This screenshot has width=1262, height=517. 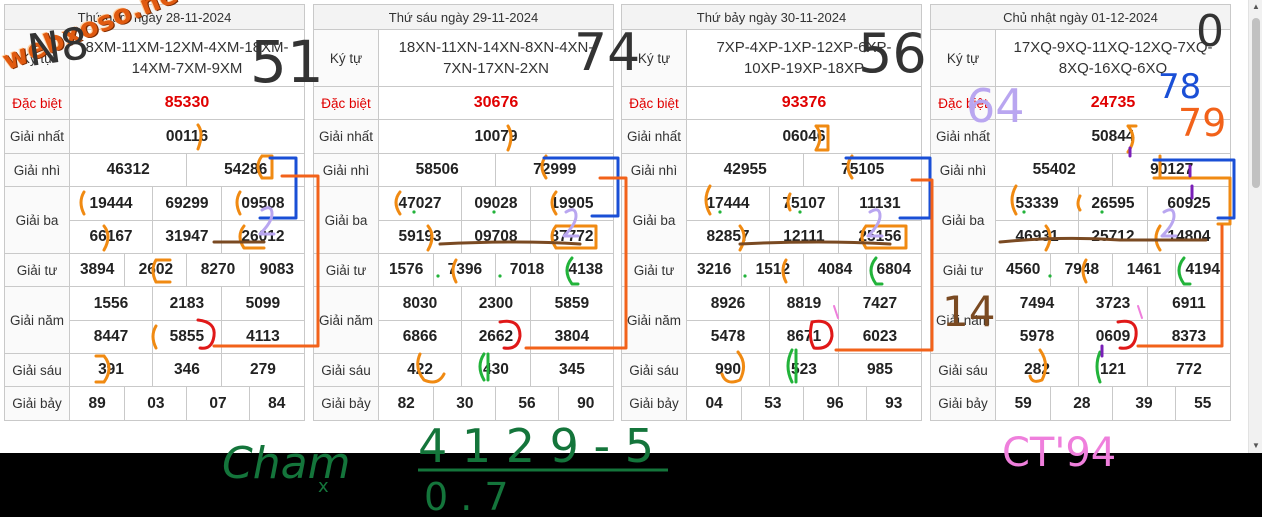 I want to click on second-prize-number: 42955, so click(x=745, y=170).